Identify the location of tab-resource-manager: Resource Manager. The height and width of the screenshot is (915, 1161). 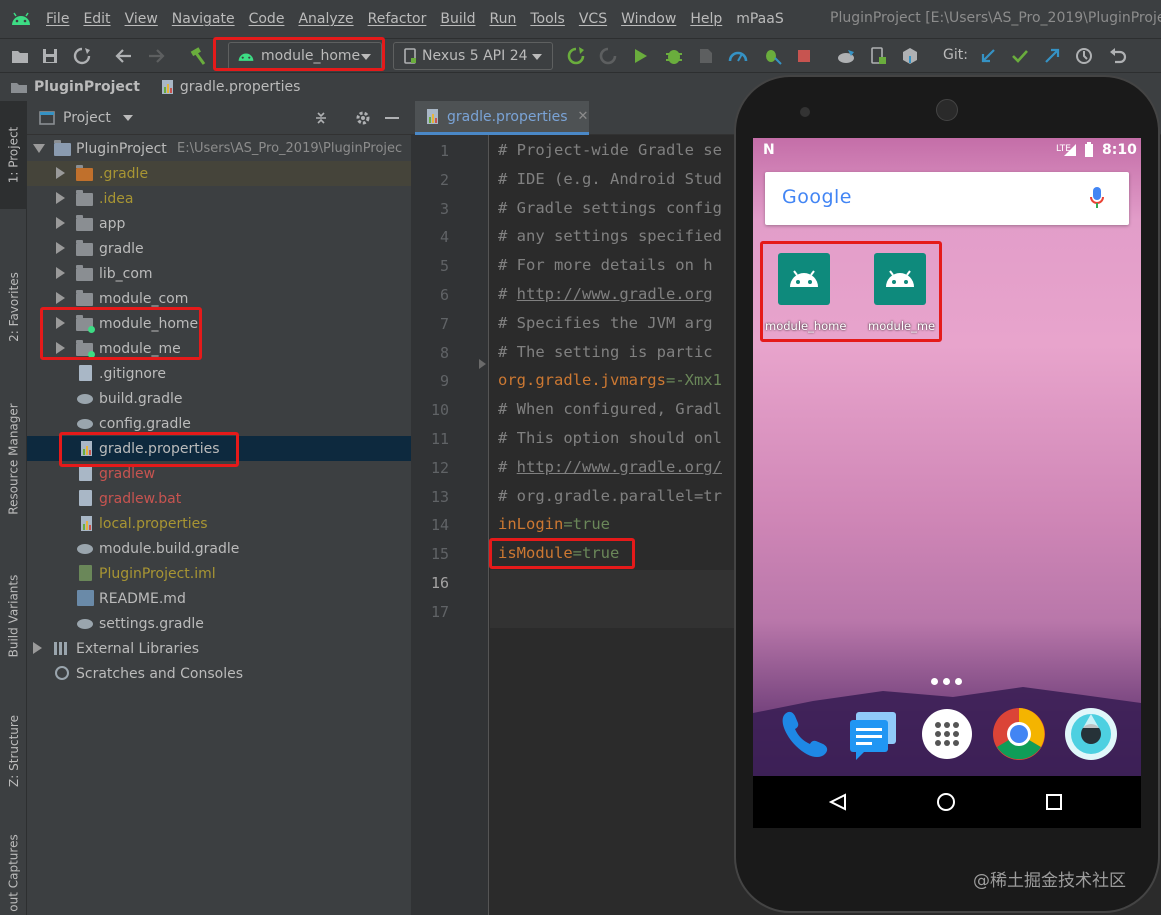
(13, 459).